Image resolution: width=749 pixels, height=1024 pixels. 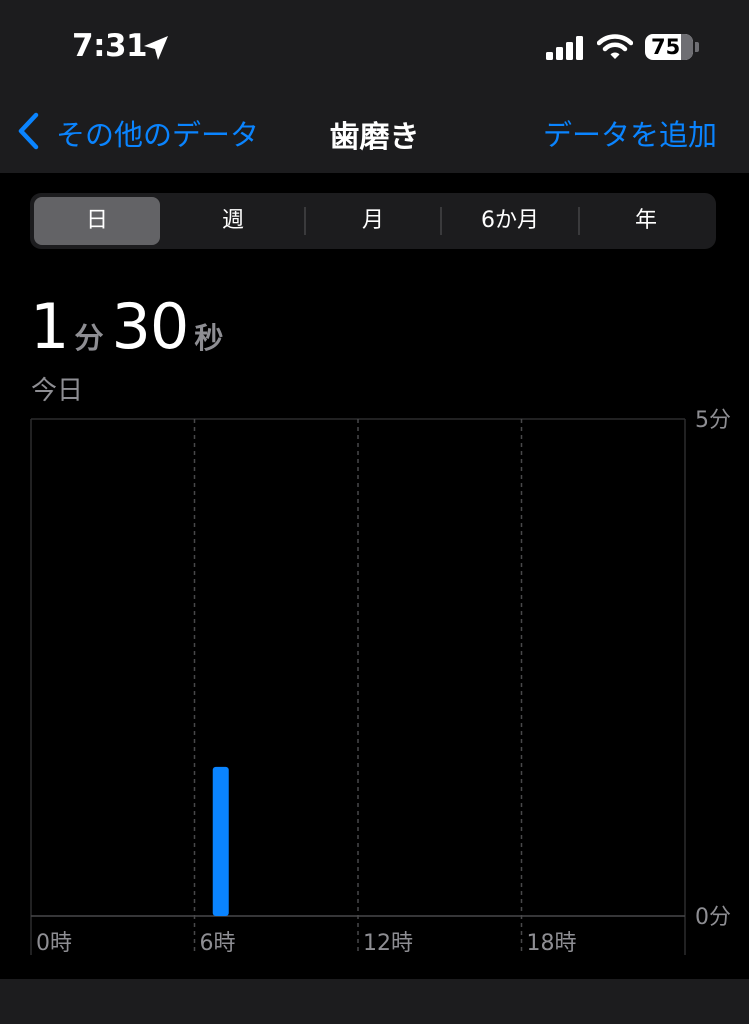 I want to click on x-tick-label: 12時, so click(x=388, y=943).